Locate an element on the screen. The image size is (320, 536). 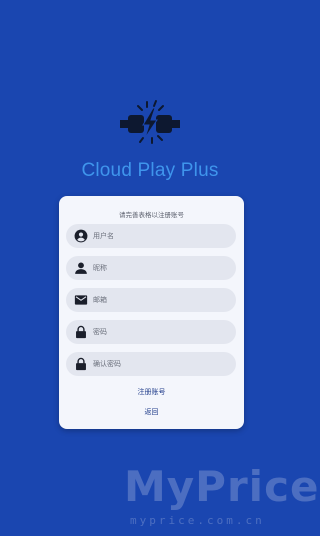
form-hint: 请完善表格以注册账号 is located at coordinates (151, 215).